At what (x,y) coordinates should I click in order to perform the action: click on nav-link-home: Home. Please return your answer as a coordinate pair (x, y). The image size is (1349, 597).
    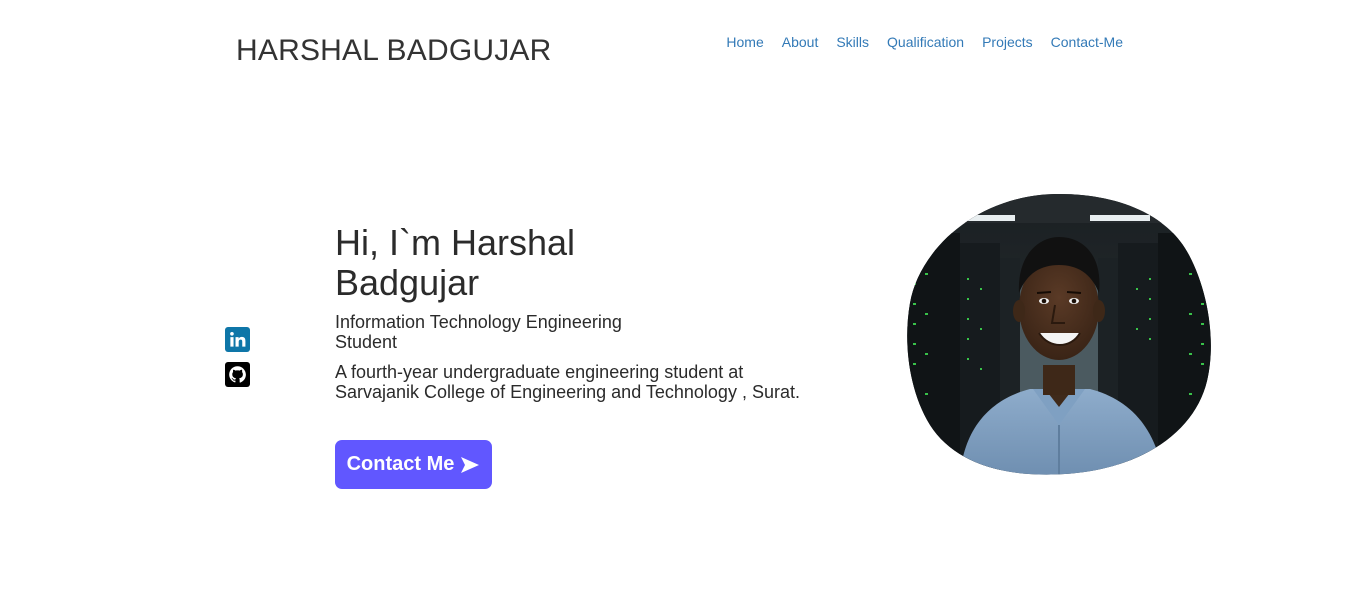
    Looking at the image, I should click on (744, 42).